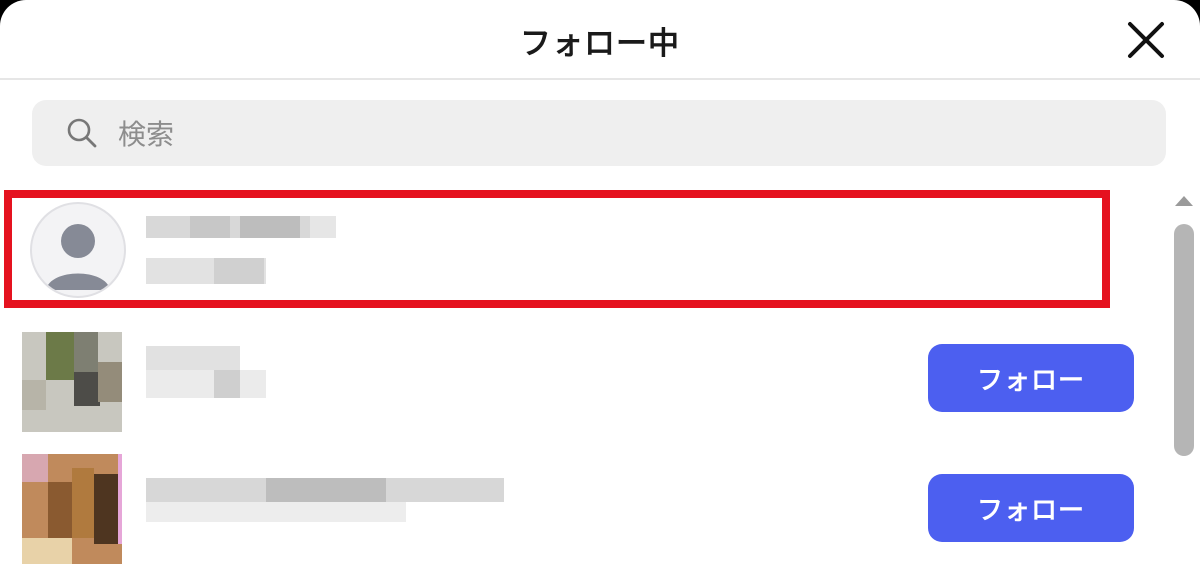 The width and height of the screenshot is (1200, 580). What do you see at coordinates (78, 250) in the screenshot?
I see `default-avatar-icon` at bounding box center [78, 250].